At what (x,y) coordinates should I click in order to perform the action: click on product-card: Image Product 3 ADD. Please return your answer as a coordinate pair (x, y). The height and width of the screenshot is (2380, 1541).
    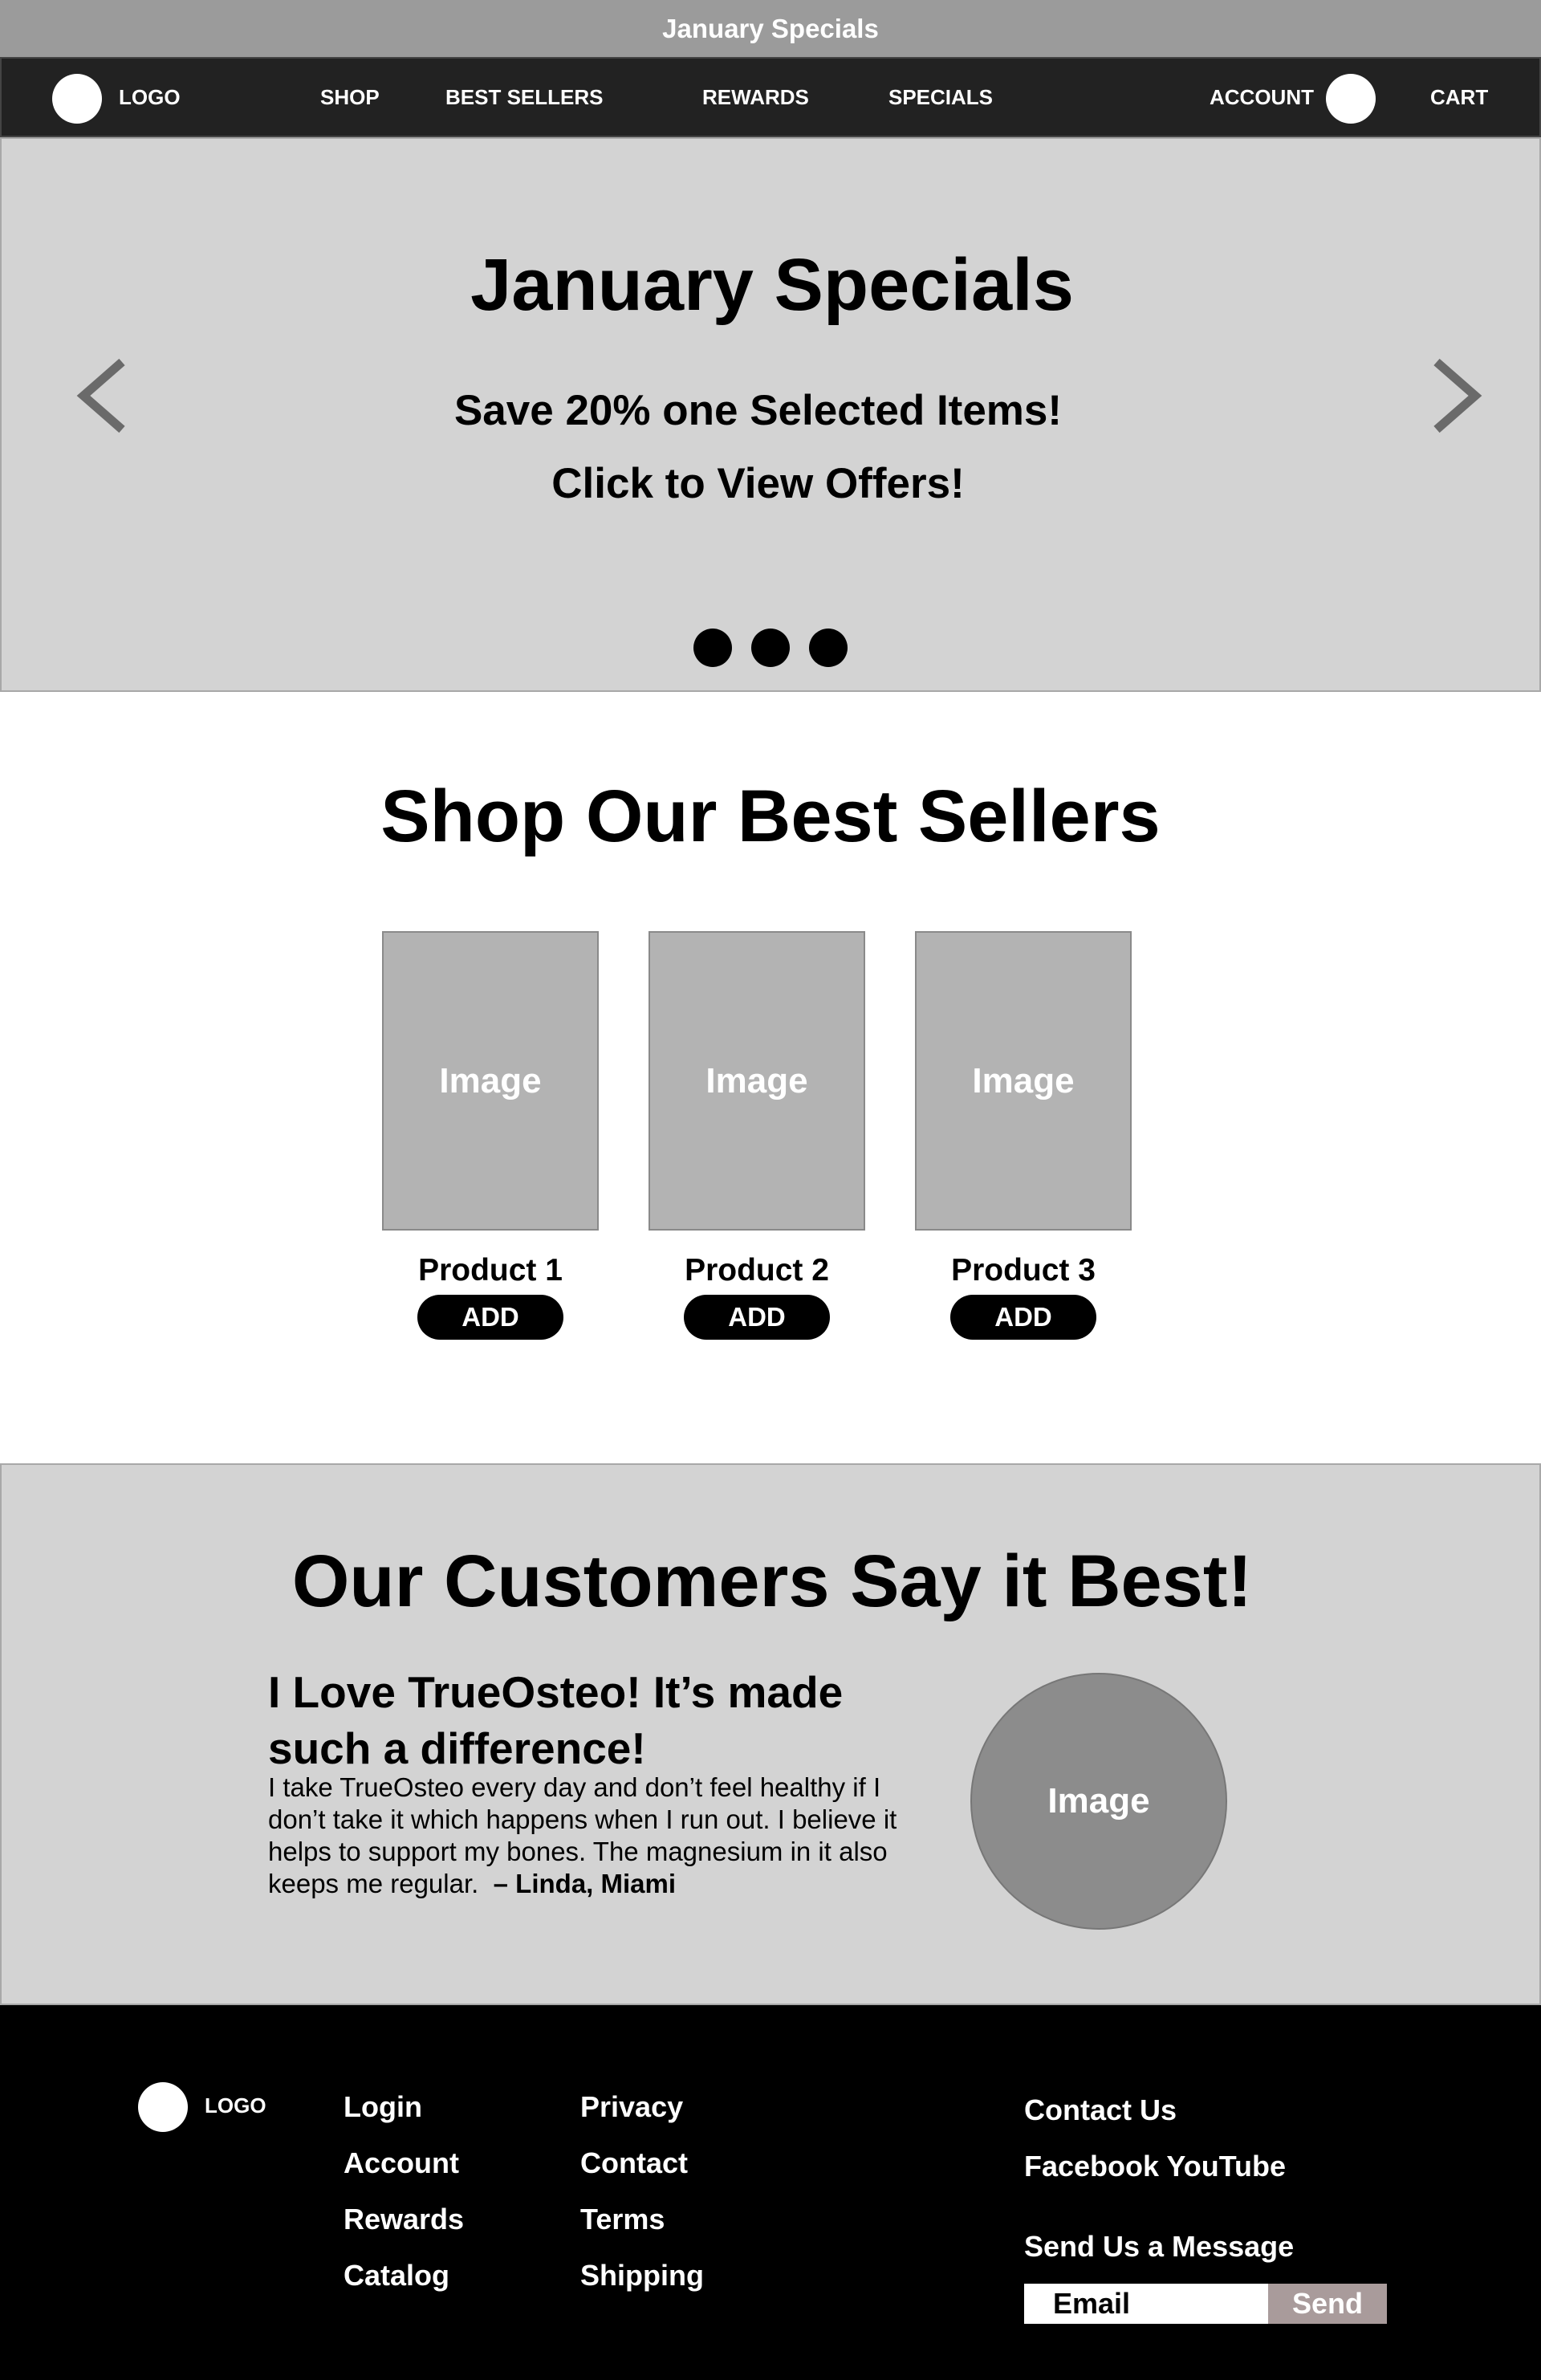
    Looking at the image, I should click on (1023, 1135).